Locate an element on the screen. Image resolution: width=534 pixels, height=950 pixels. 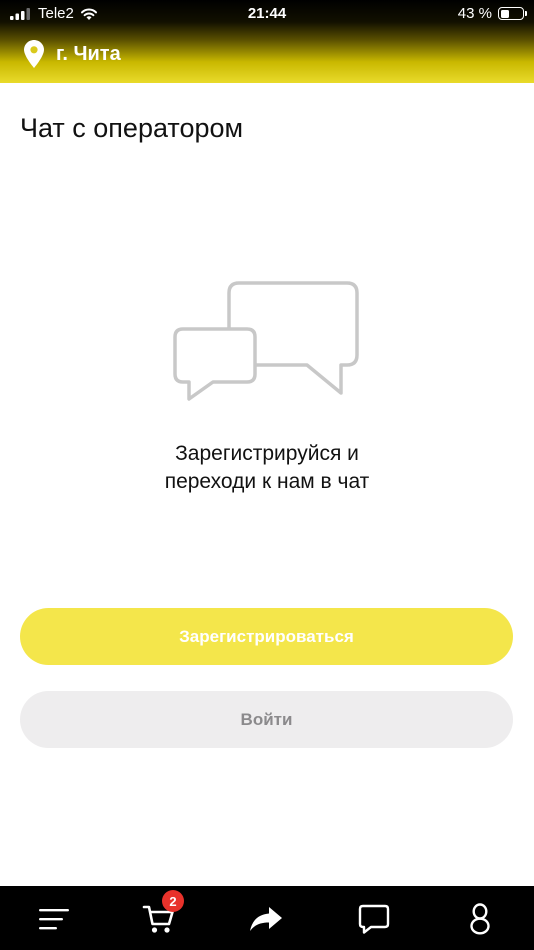
tab-share is located at coordinates (266, 919).